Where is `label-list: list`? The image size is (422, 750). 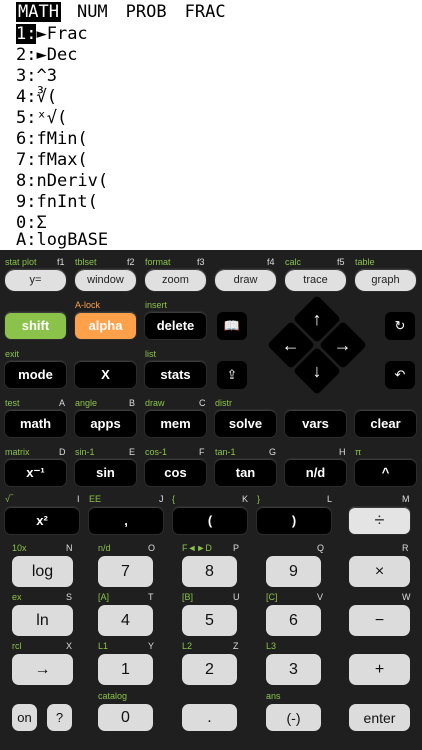 label-list: list is located at coordinates (150, 354).